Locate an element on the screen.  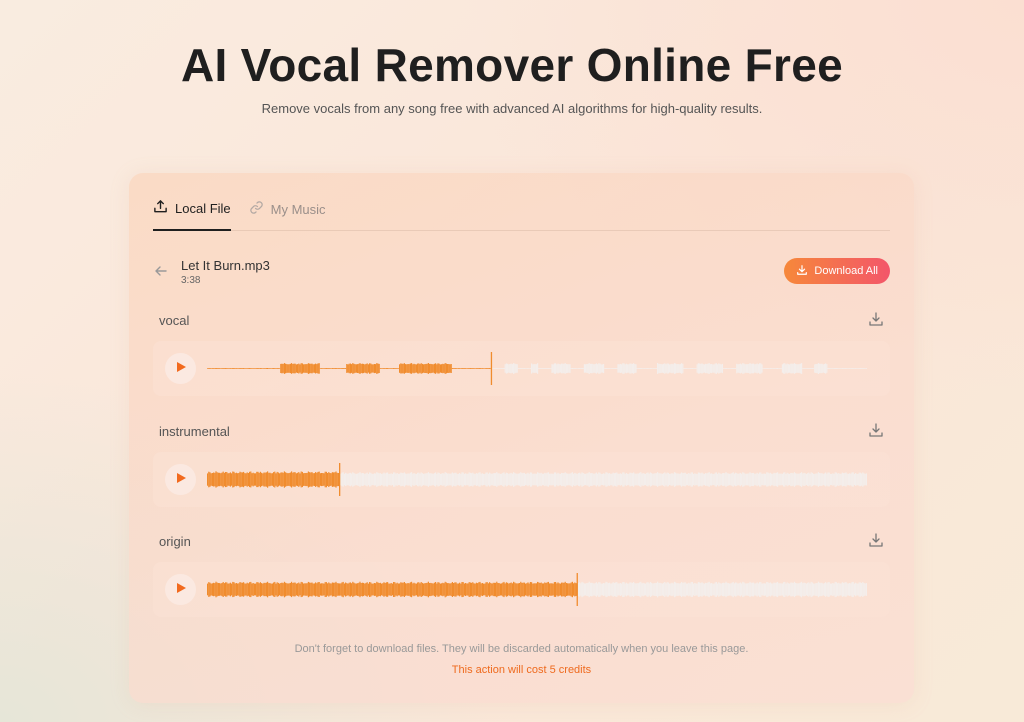
tab-my-music: My Music is located at coordinates (287, 212).